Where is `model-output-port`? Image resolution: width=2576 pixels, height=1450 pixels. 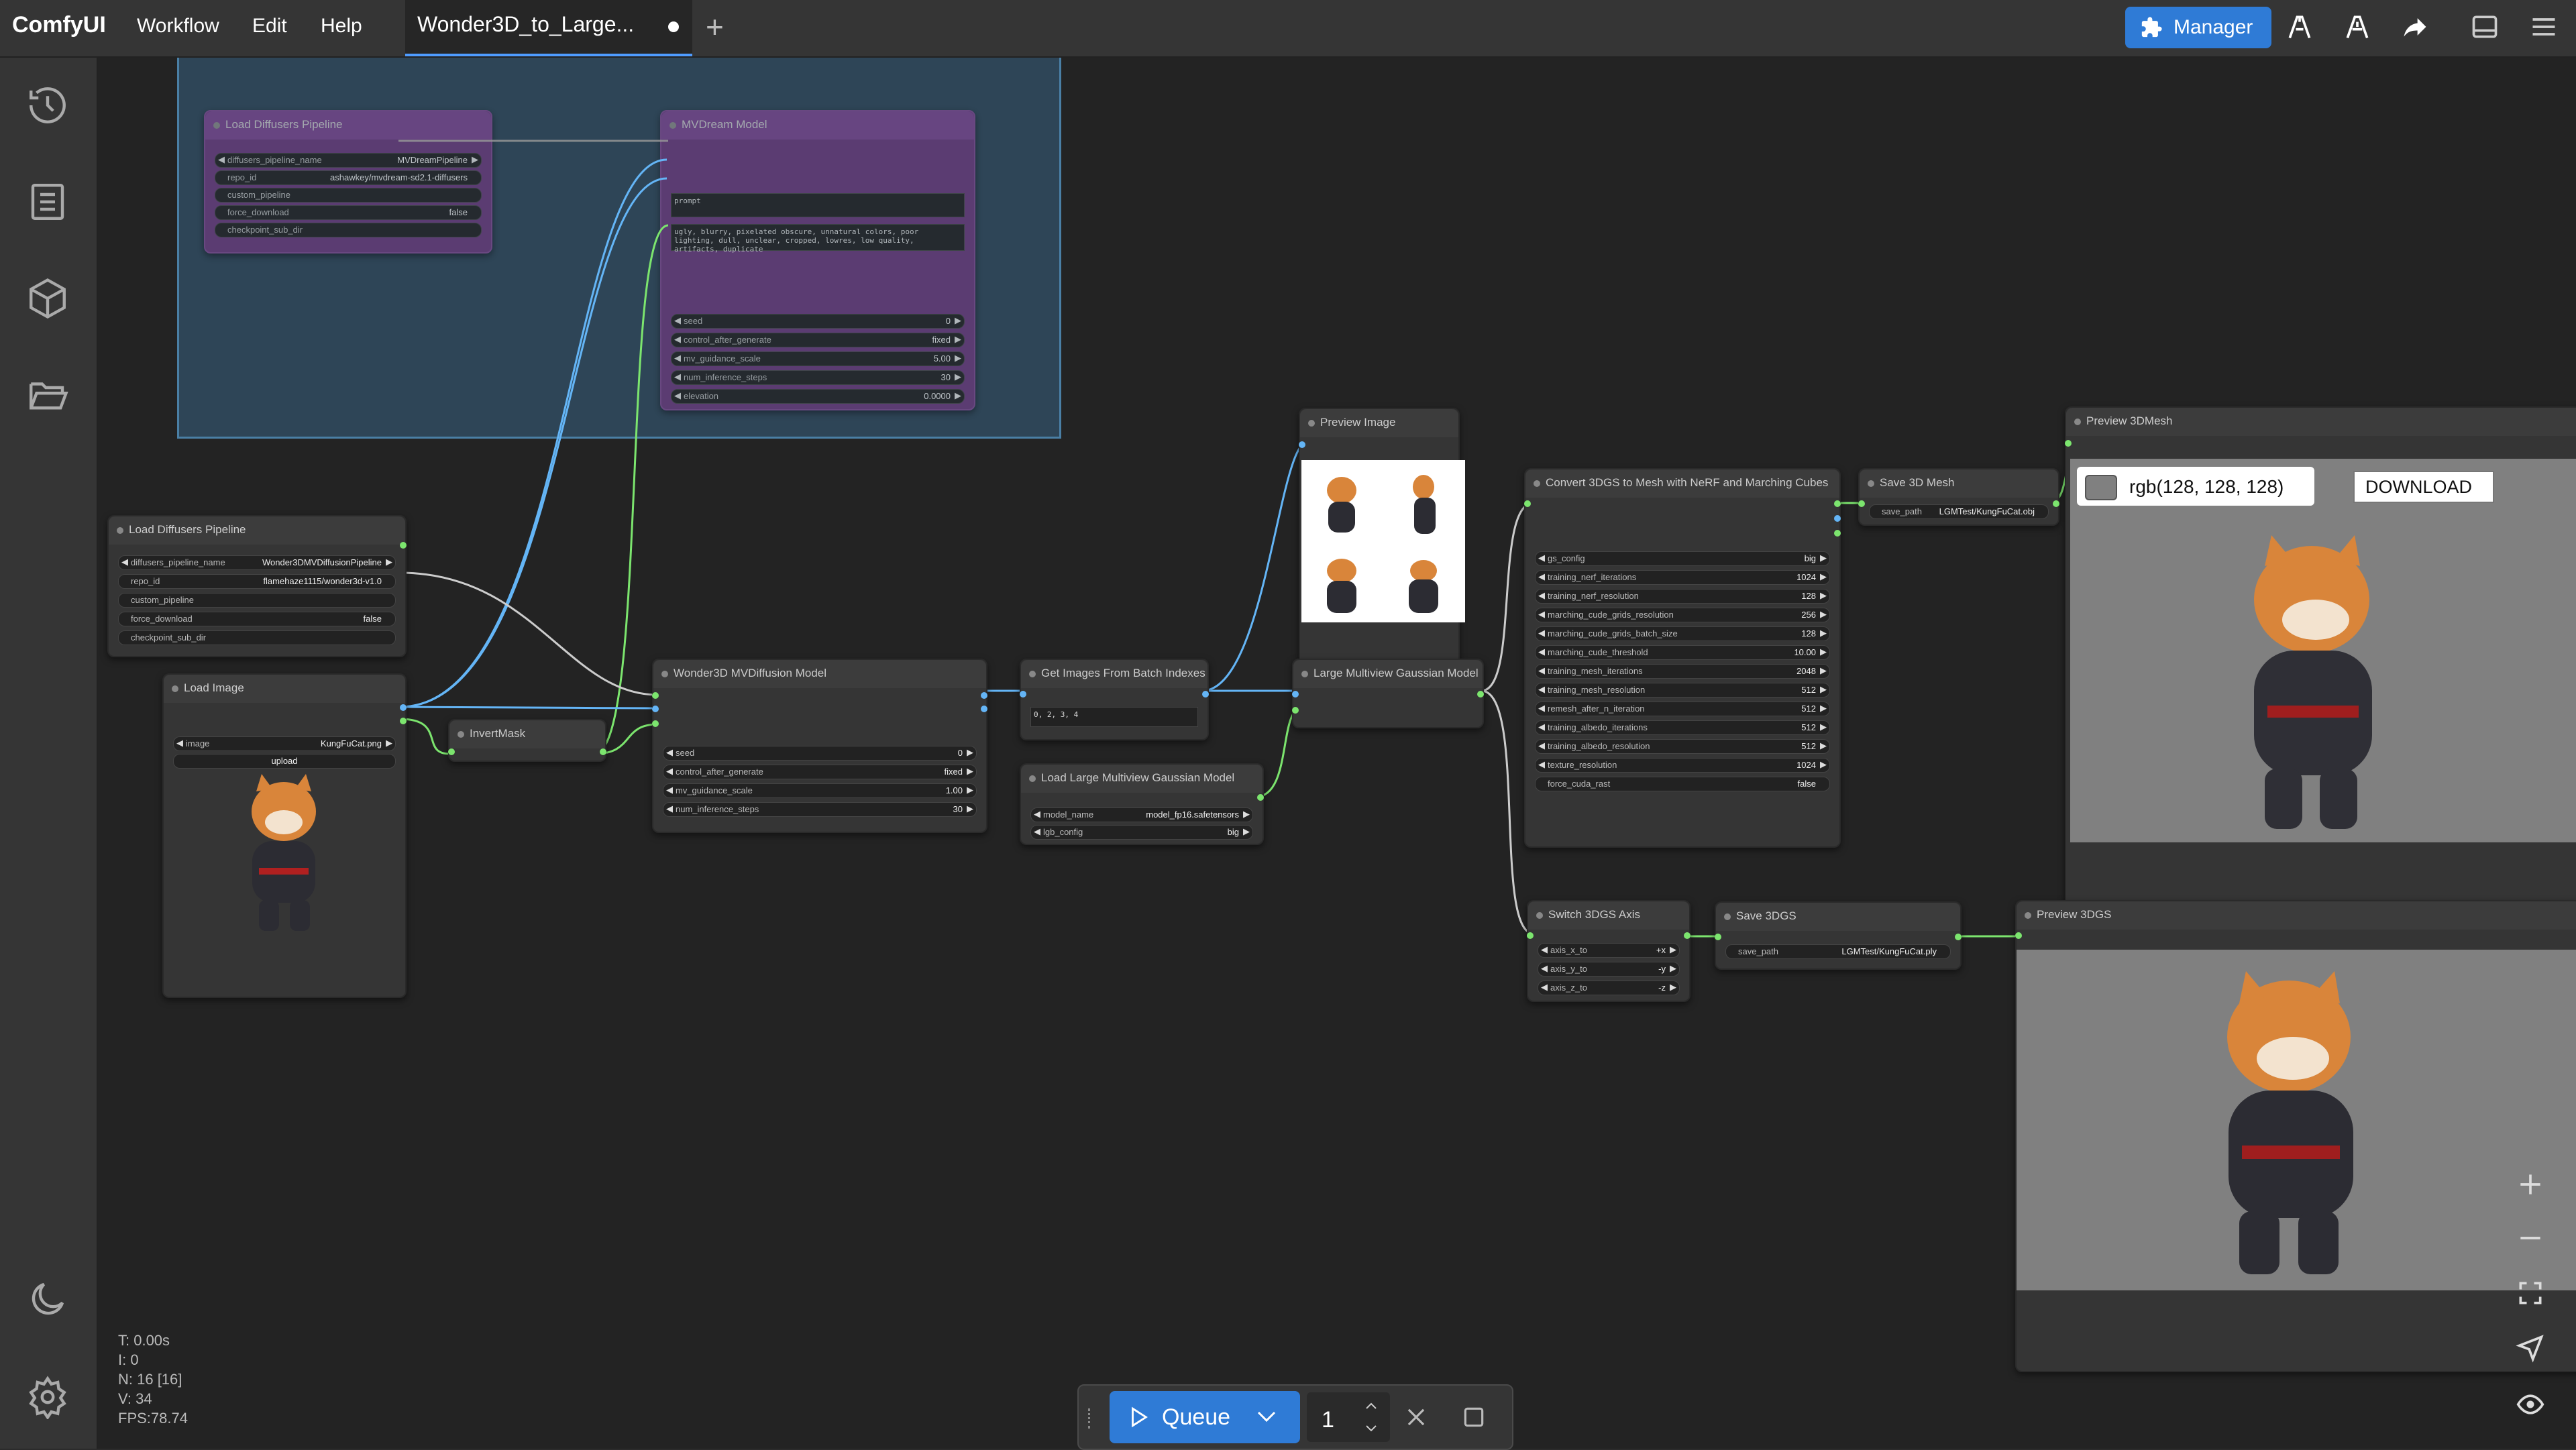 model-output-port is located at coordinates (1260, 797).